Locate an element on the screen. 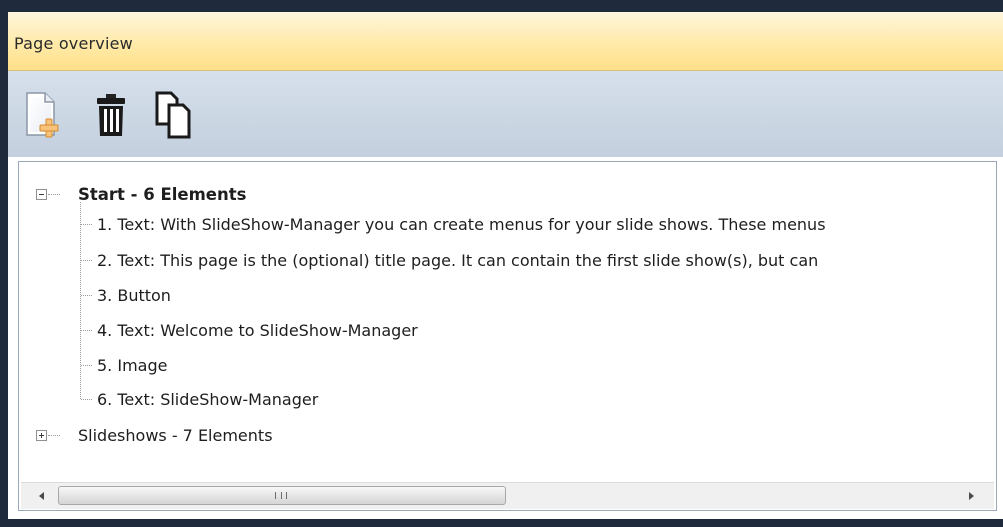 This screenshot has height=527, width=1003. tree-item-label: 3. Button is located at coordinates (134, 295).